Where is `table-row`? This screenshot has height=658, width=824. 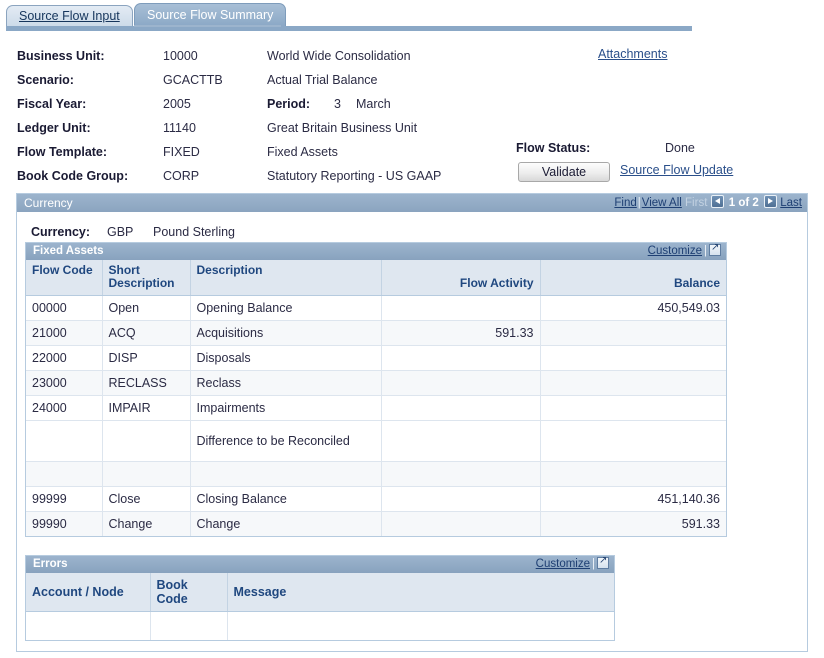 table-row is located at coordinates (376, 474).